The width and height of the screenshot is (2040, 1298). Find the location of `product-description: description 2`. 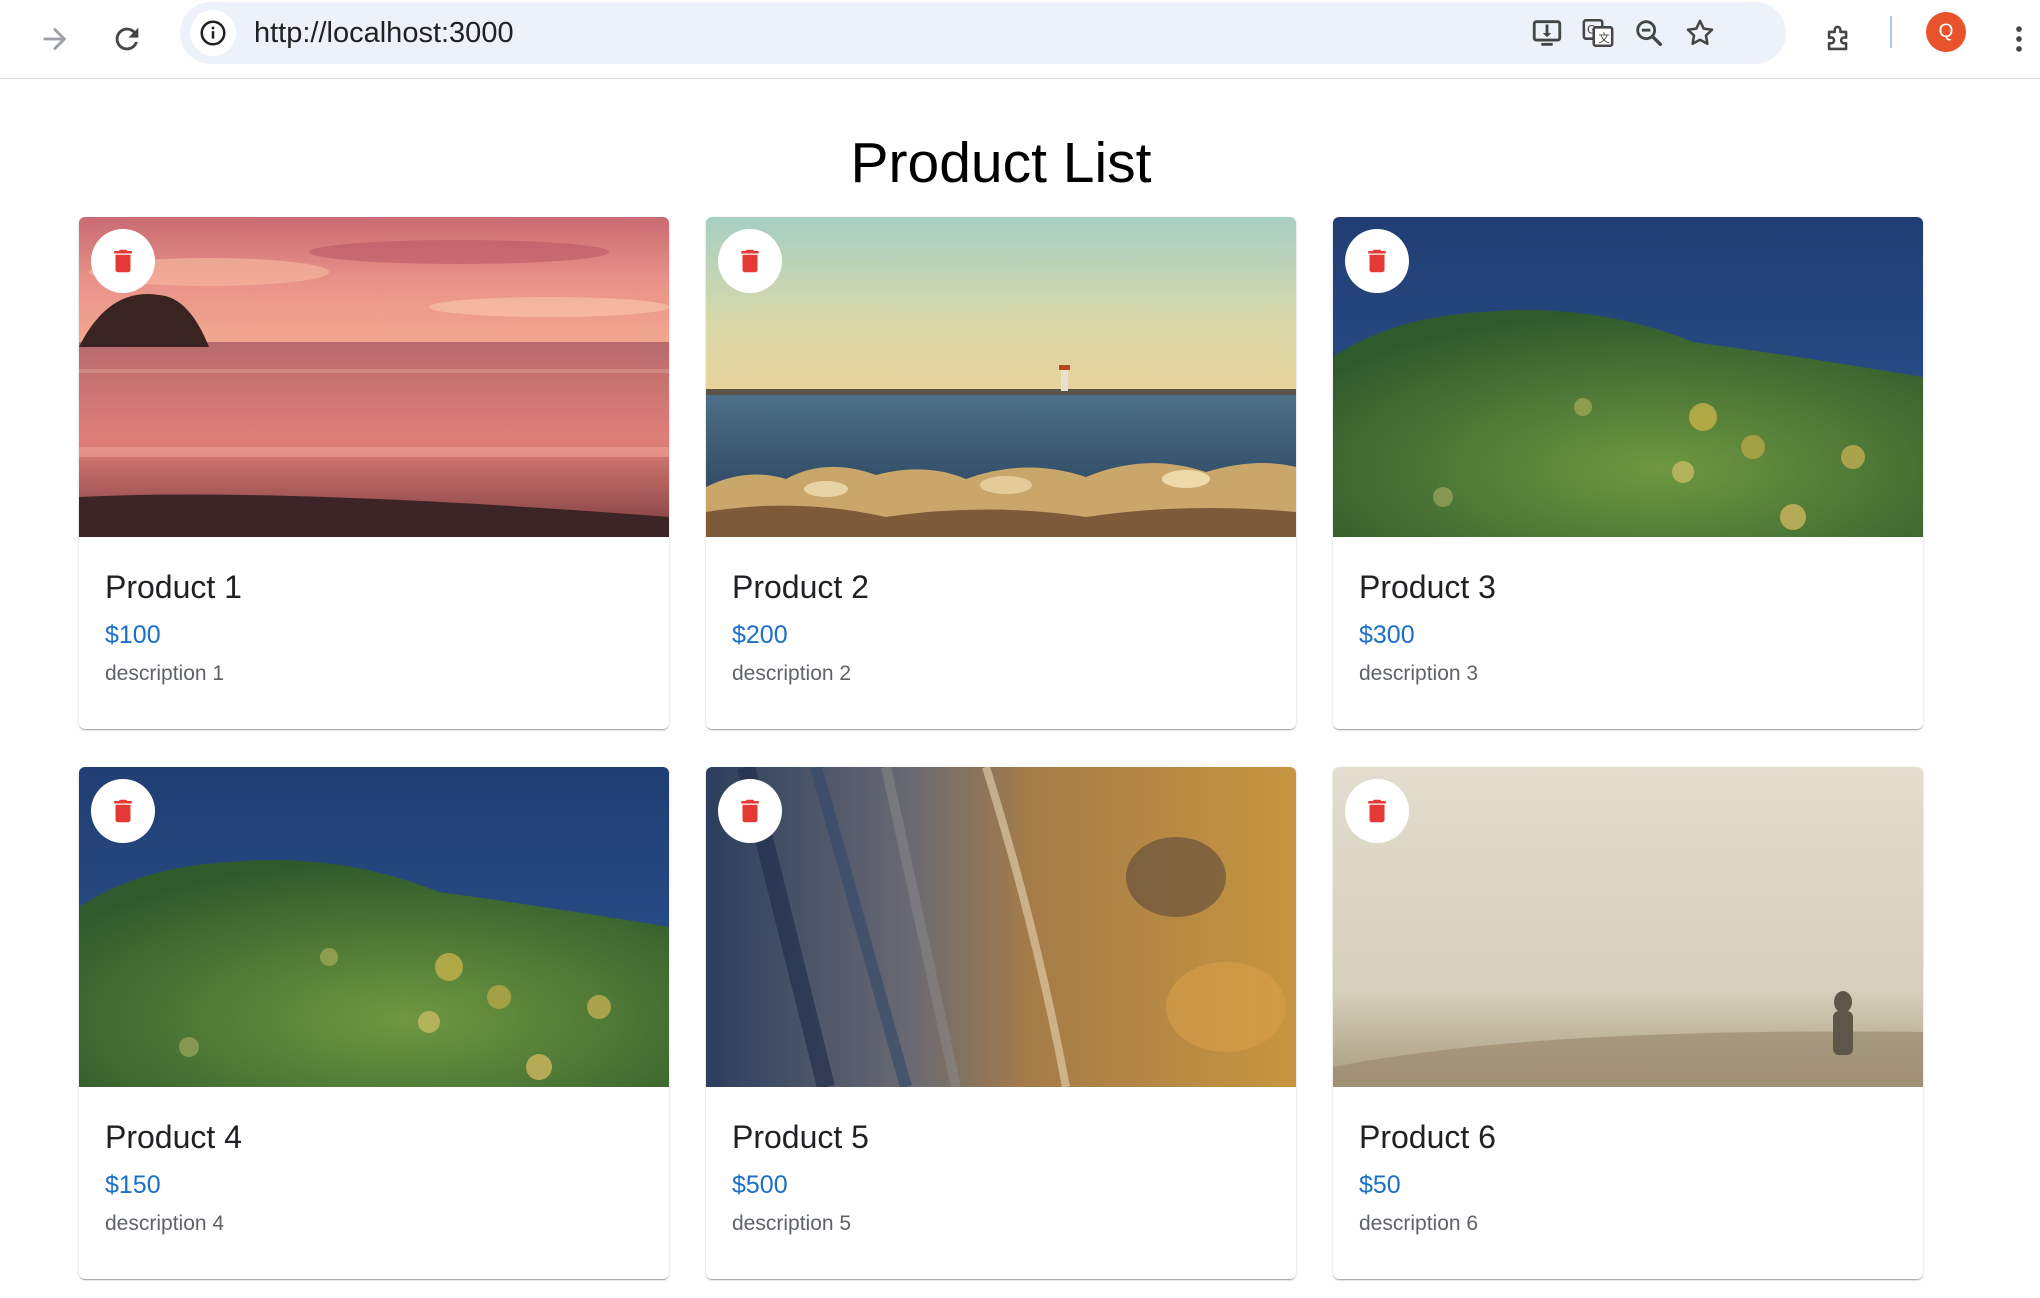

product-description: description 2 is located at coordinates (792, 673).